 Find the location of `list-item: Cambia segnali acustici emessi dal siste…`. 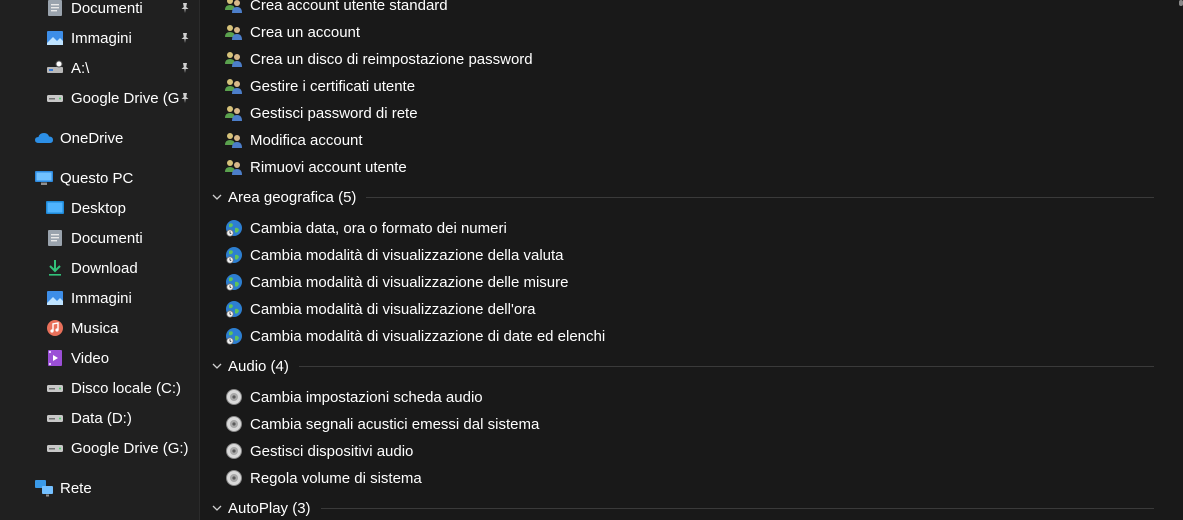

list-item: Cambia segnali acustici emessi dal siste… is located at coordinates (381, 424).